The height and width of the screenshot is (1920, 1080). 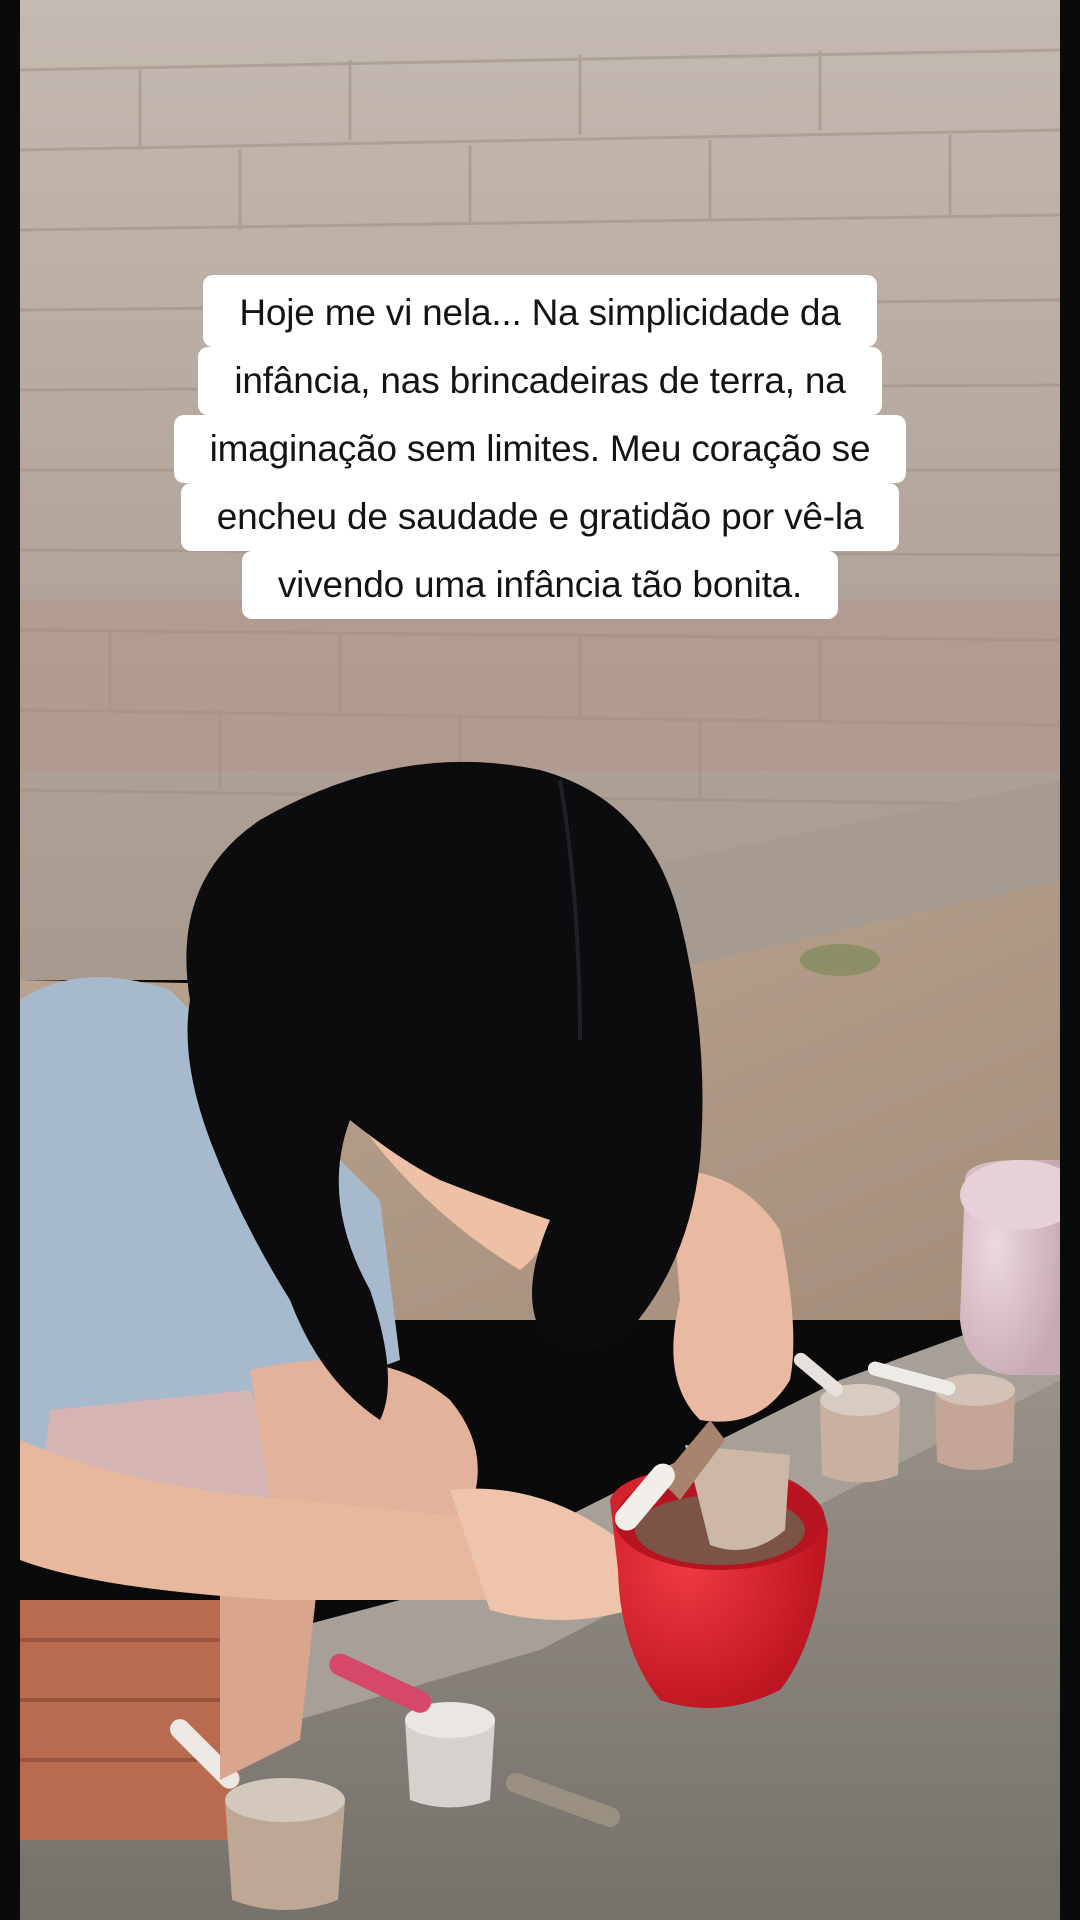 What do you see at coordinates (540, 311) in the screenshot?
I see `caption-line-1: Hoje me vi nela... Na simplicidade da` at bounding box center [540, 311].